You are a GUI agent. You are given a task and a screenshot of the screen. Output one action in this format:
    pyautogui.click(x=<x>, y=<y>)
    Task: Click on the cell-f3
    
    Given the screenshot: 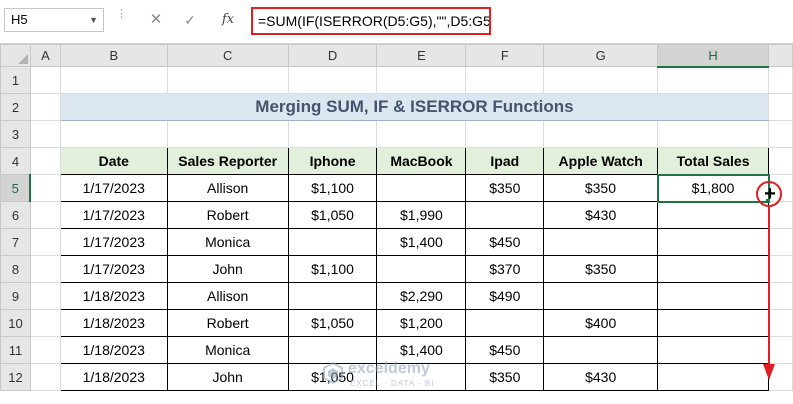 What is the action you would take?
    pyautogui.click(x=505, y=134)
    